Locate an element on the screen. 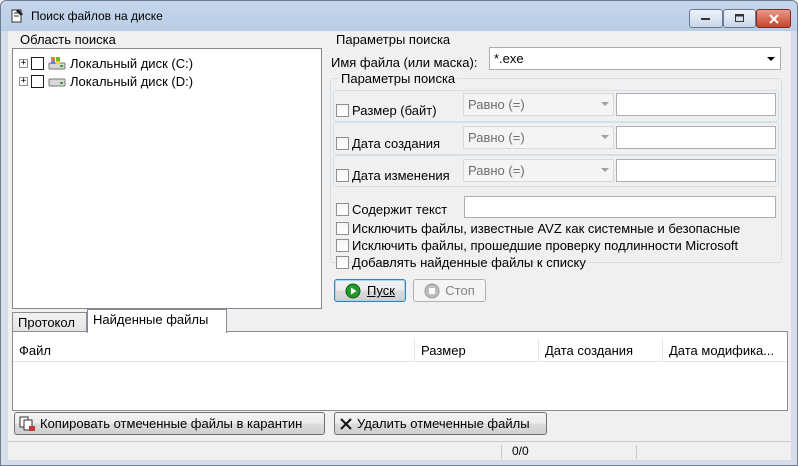 The width and height of the screenshot is (798, 466). contains-row: Содержит текст is located at coordinates (391, 209).